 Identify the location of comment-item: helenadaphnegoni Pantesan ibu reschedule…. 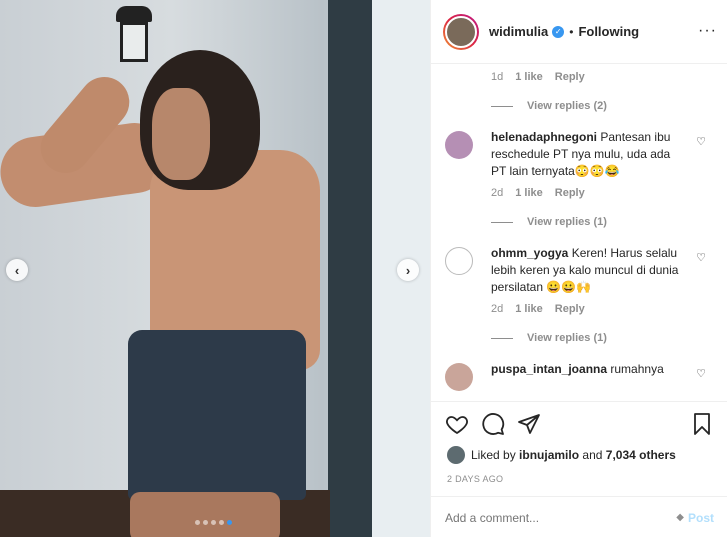
(579, 154).